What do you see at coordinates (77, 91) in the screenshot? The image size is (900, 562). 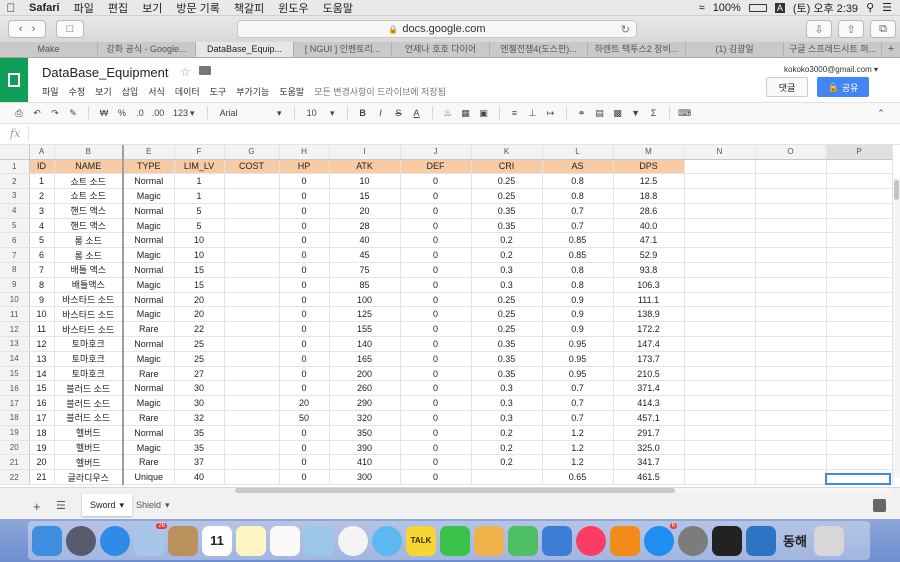 I see `sheets-menu-edit: 수정` at bounding box center [77, 91].